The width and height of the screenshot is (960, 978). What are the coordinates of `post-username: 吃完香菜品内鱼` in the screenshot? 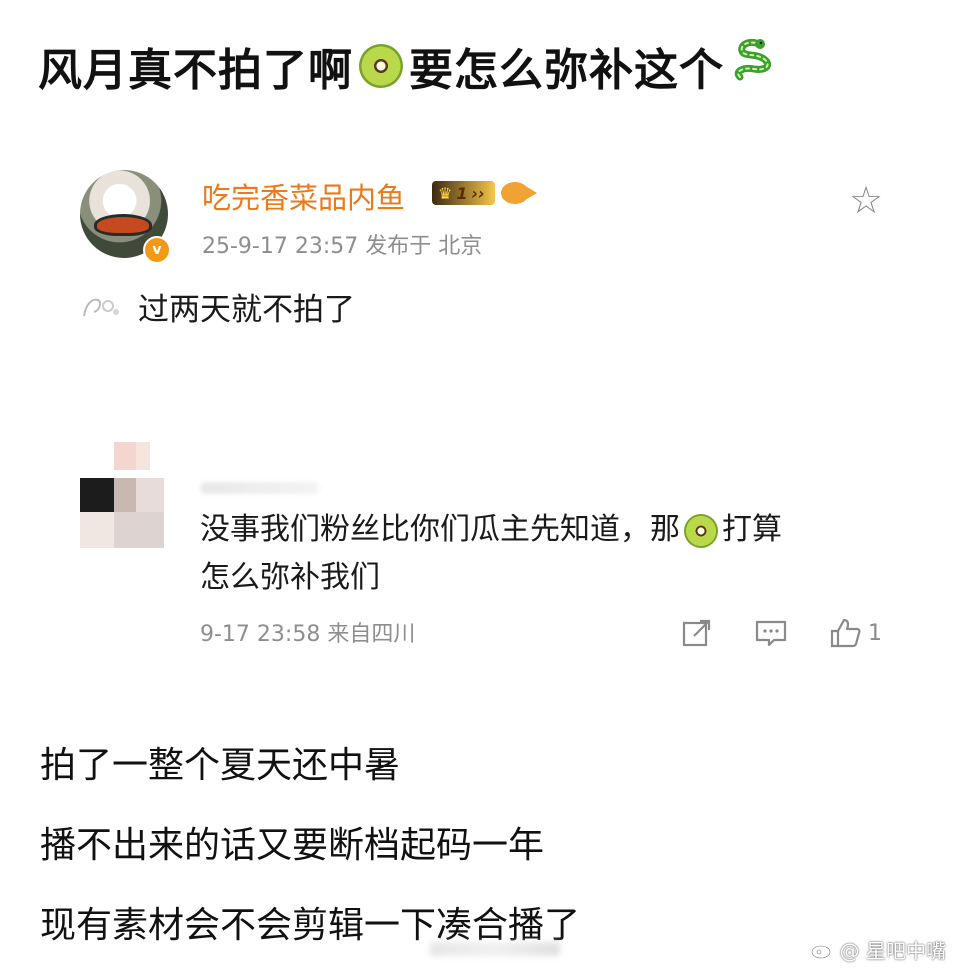 It's located at (303, 196).